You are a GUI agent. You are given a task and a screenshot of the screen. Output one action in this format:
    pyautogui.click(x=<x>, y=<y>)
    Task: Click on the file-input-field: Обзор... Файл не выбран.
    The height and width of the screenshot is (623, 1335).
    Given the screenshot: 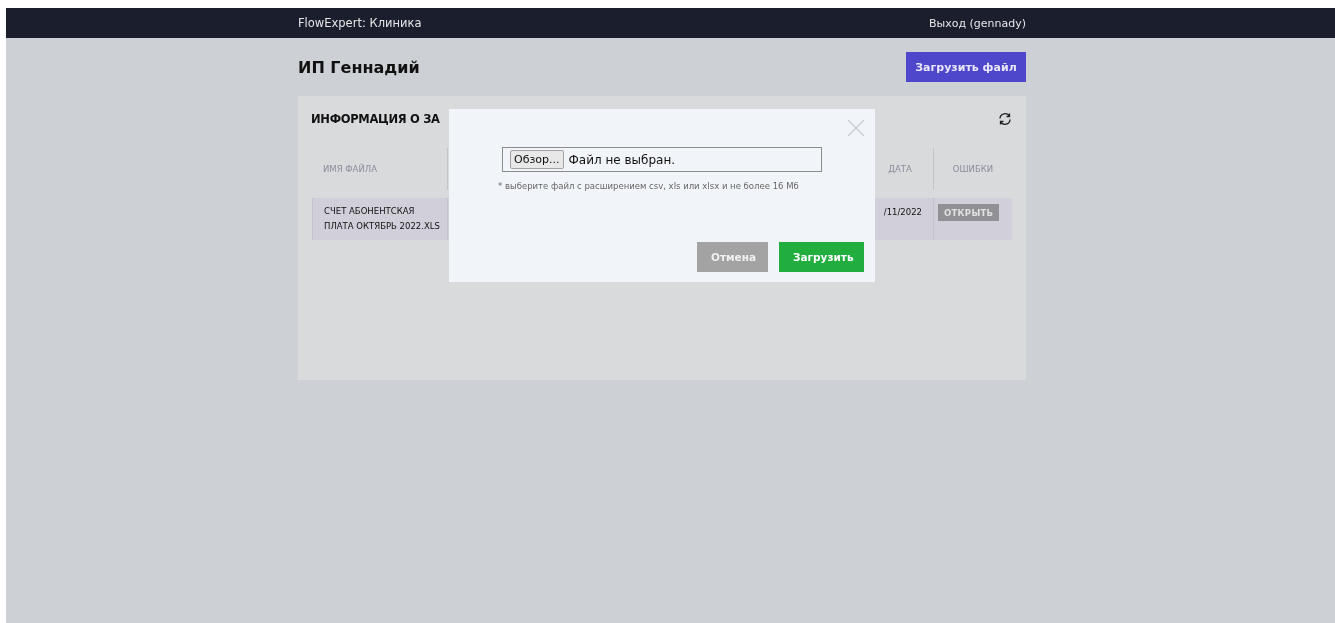 What is the action you would take?
    pyautogui.click(x=662, y=159)
    